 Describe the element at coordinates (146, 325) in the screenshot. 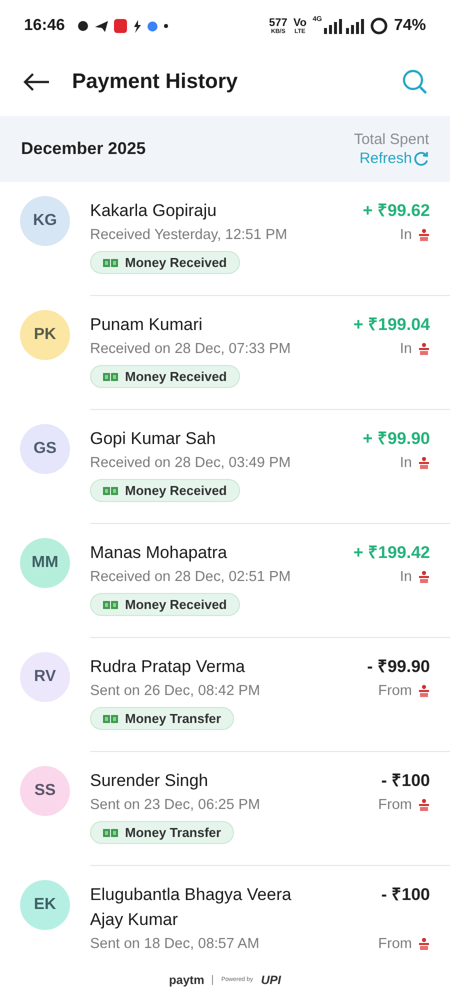

I see `contact-name: Punam Kumari` at that location.